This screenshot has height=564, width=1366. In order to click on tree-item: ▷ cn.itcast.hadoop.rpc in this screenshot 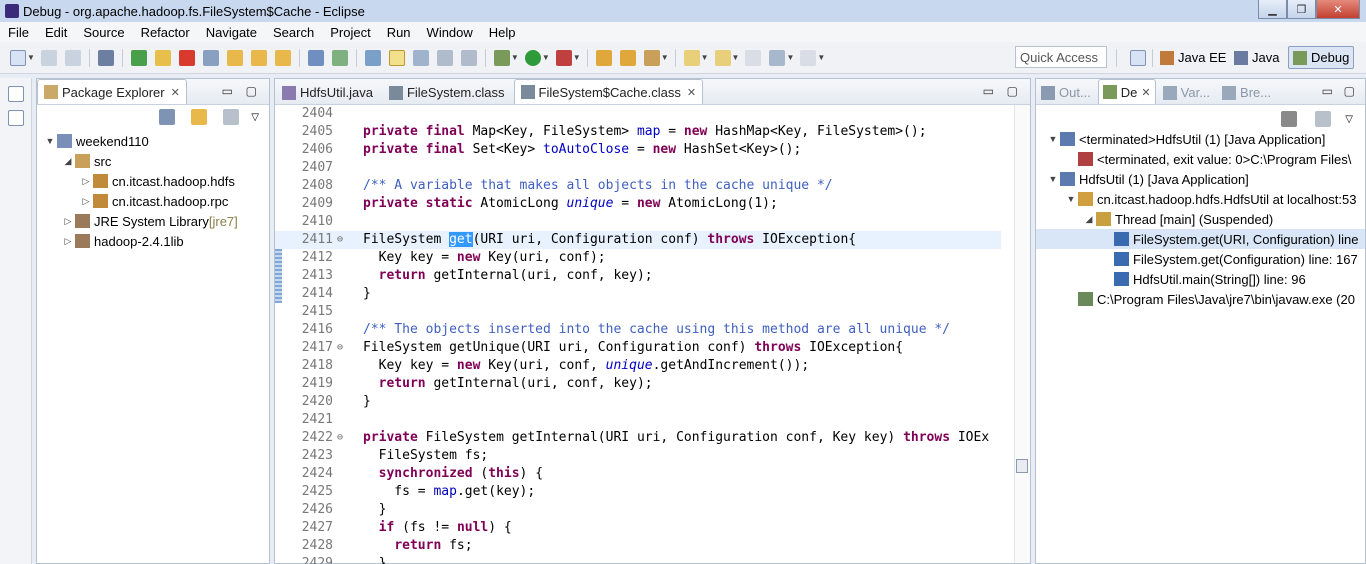, I will do `click(153, 201)`.